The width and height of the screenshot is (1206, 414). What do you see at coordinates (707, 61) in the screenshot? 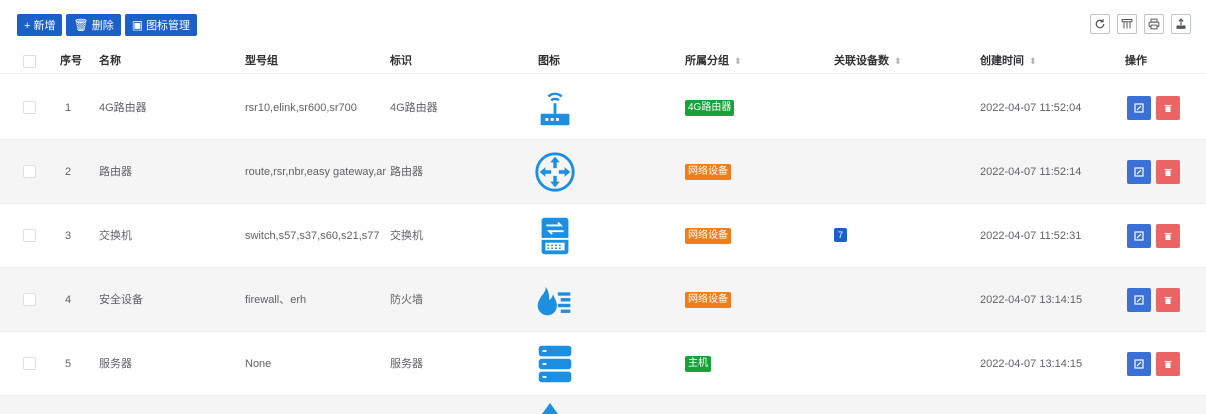
I see `header-group-label: 所属分组` at bounding box center [707, 61].